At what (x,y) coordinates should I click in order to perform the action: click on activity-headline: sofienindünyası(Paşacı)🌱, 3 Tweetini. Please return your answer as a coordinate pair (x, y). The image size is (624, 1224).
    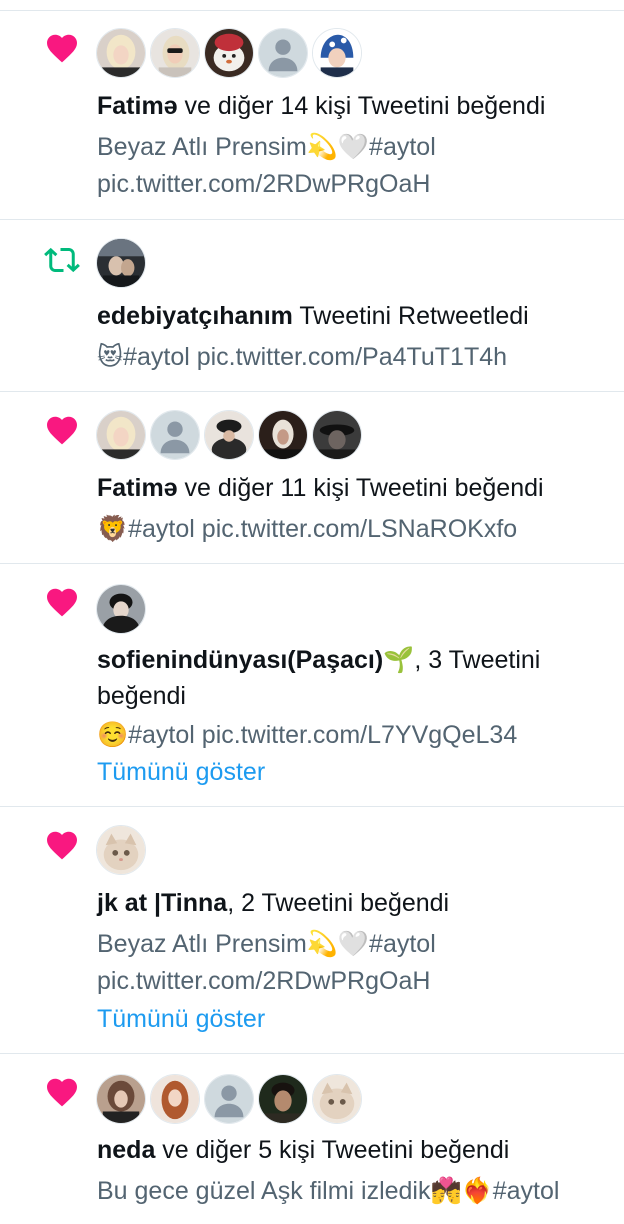
    Looking at the image, I should click on (356, 660).